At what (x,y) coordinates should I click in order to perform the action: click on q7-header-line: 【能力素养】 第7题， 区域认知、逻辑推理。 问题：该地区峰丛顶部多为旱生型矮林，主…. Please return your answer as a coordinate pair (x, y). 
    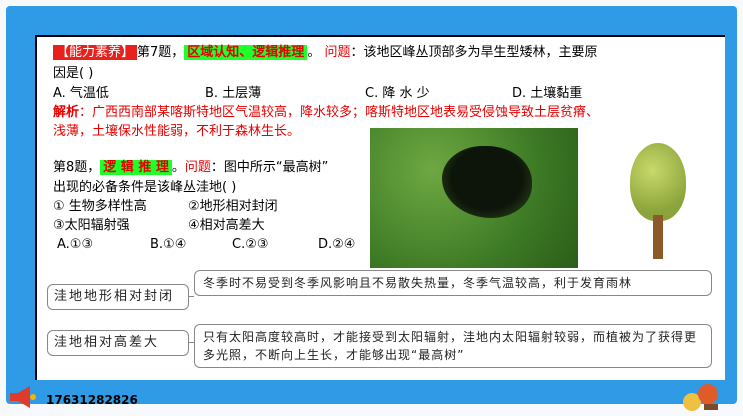
    Looking at the image, I should click on (325, 53).